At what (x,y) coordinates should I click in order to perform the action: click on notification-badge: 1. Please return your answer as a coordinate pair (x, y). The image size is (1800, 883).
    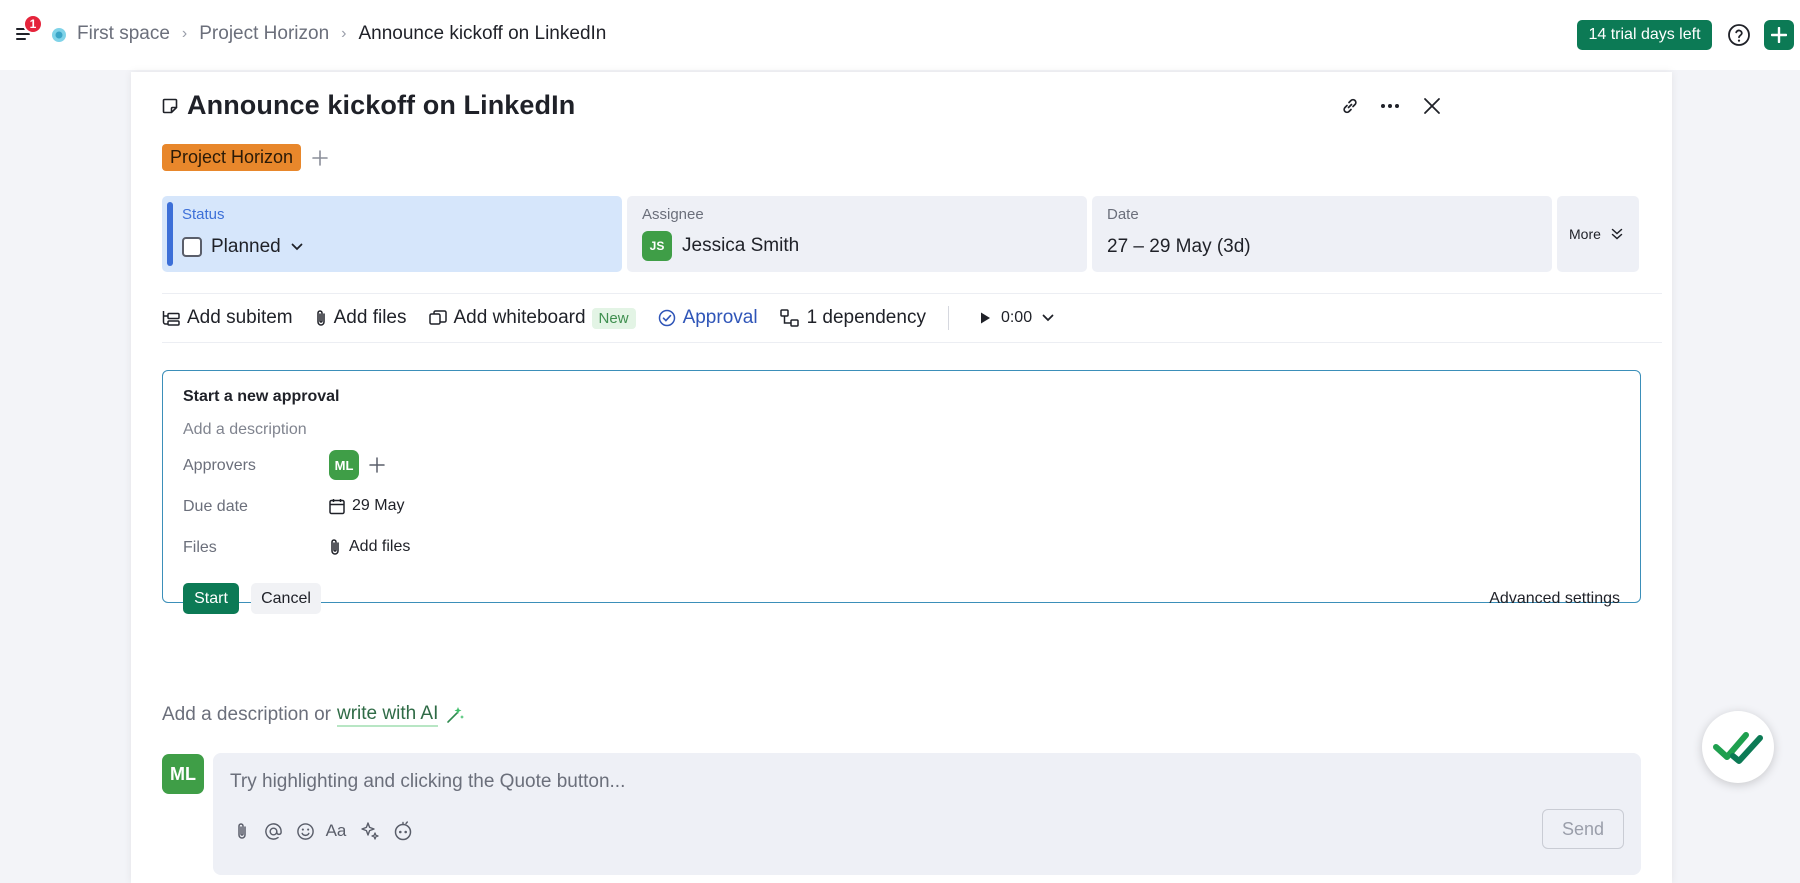
    Looking at the image, I should click on (33, 24).